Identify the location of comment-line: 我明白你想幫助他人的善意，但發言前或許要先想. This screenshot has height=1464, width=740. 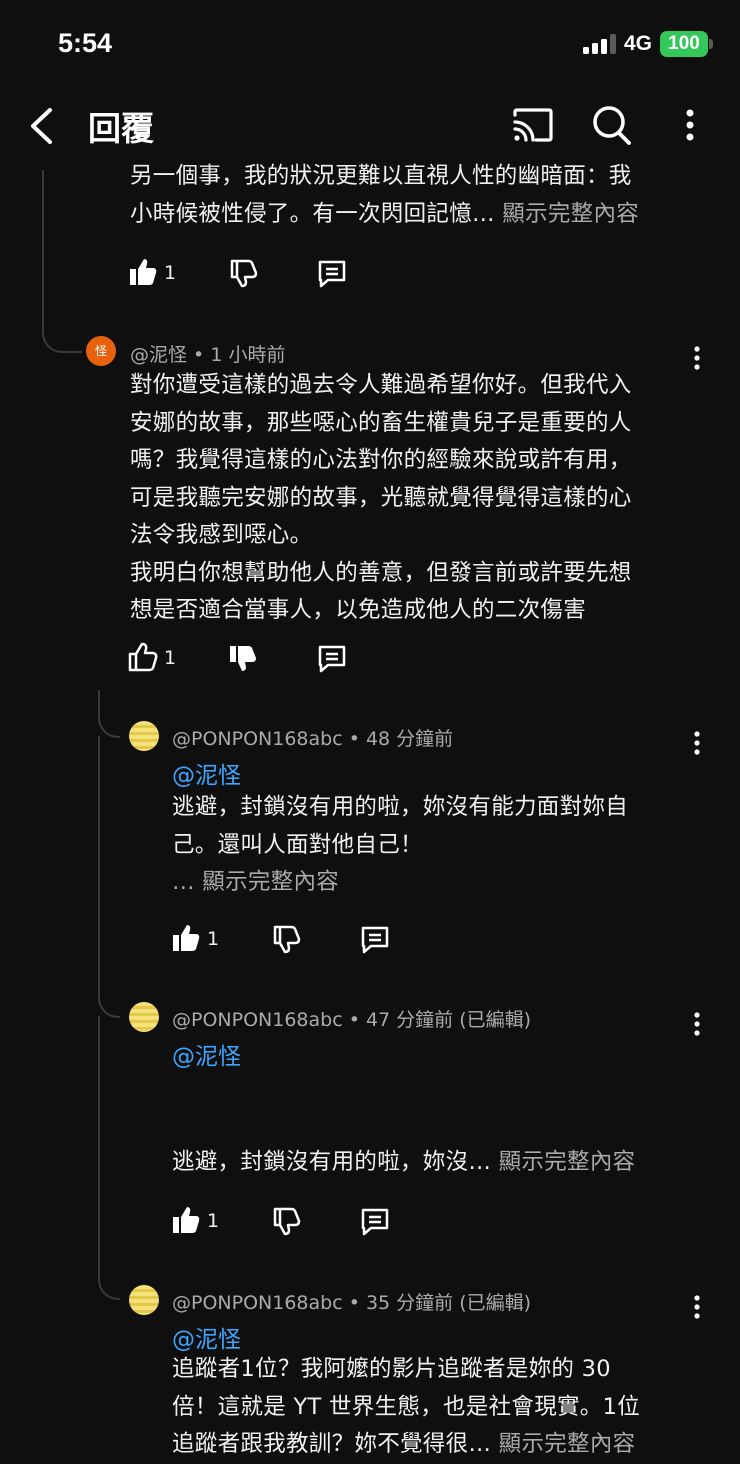
(381, 572).